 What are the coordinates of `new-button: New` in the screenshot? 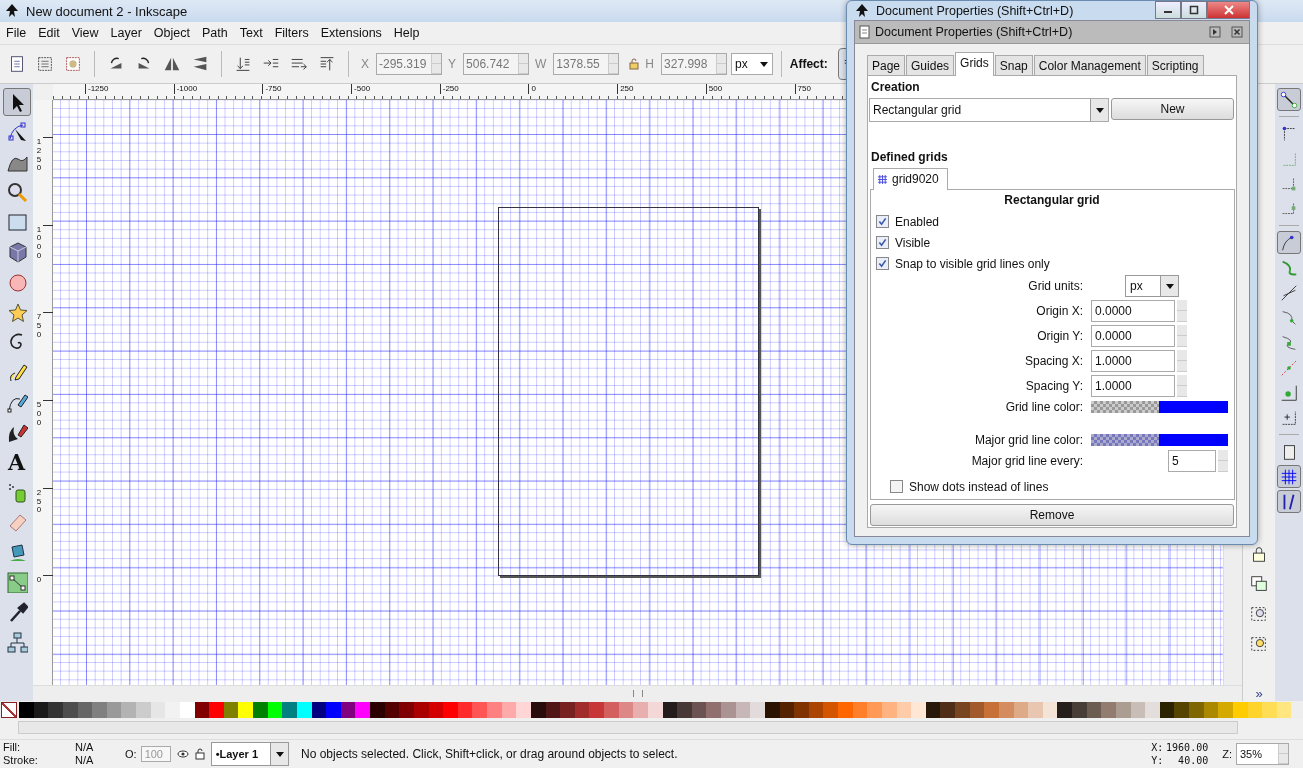 It's located at (1172, 109).